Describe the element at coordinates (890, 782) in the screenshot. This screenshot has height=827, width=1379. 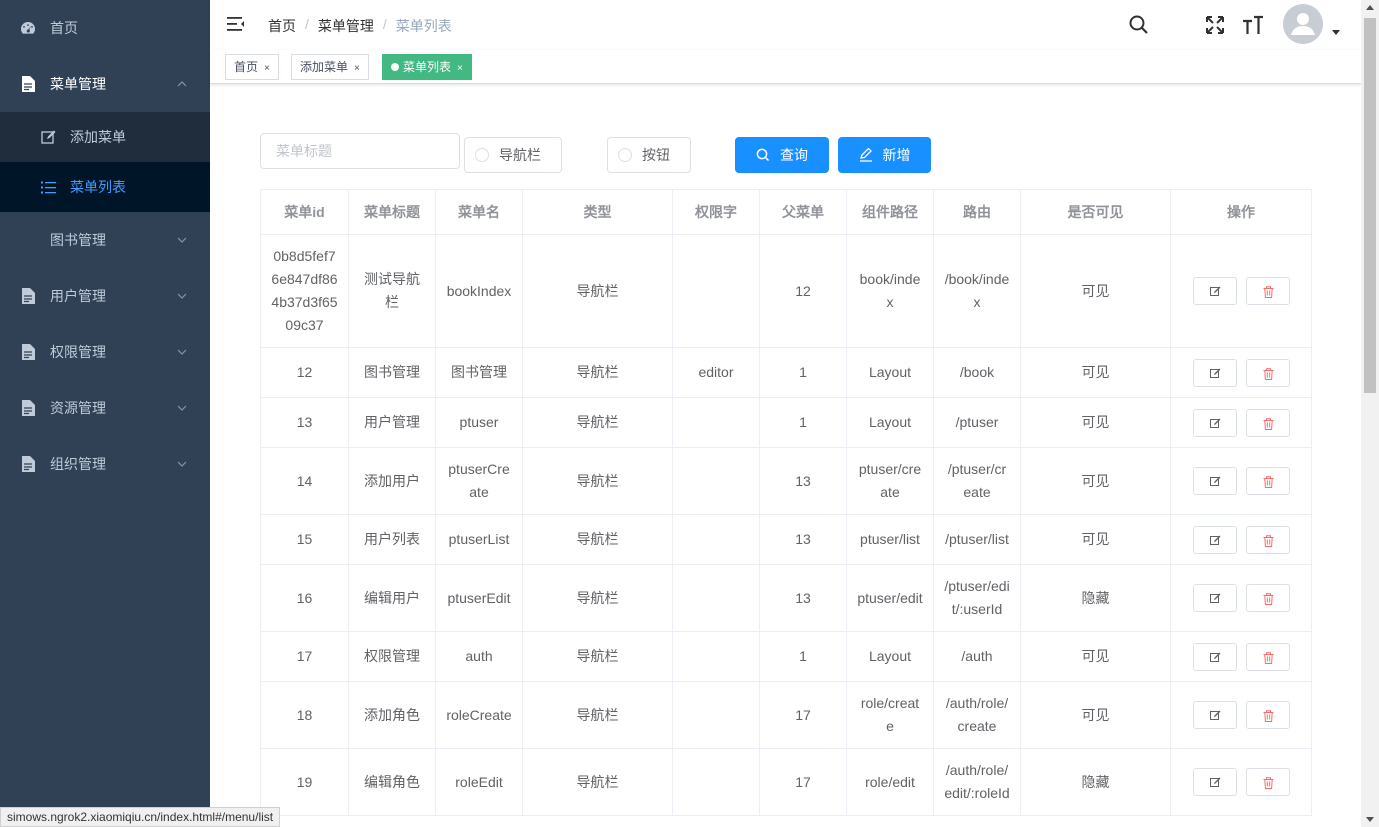
I see `cell-component: role/edit` at that location.